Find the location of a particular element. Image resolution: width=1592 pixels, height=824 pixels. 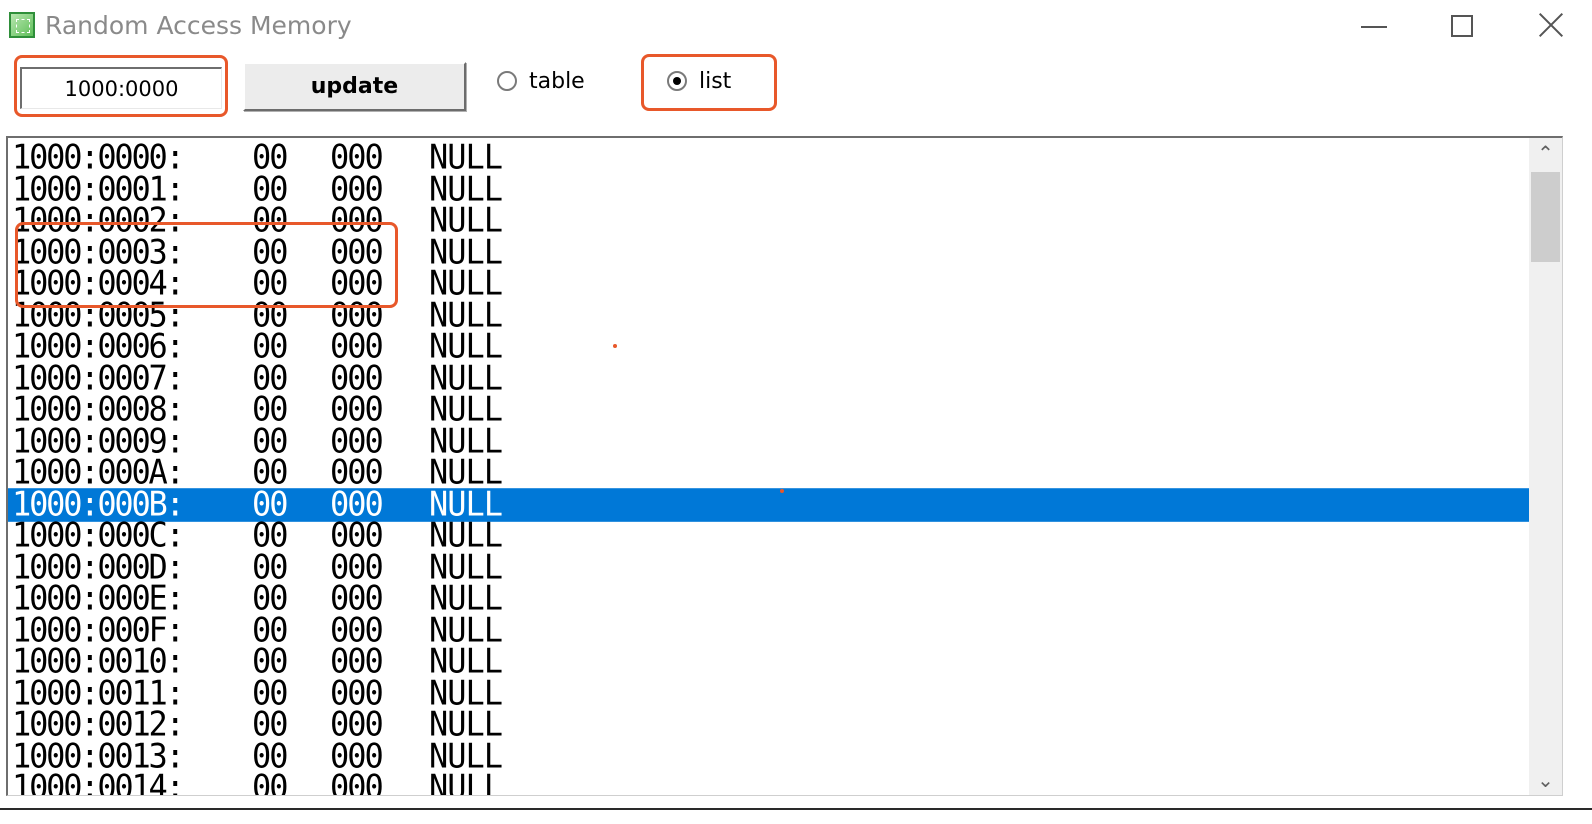

bottom-border is located at coordinates (796, 809).